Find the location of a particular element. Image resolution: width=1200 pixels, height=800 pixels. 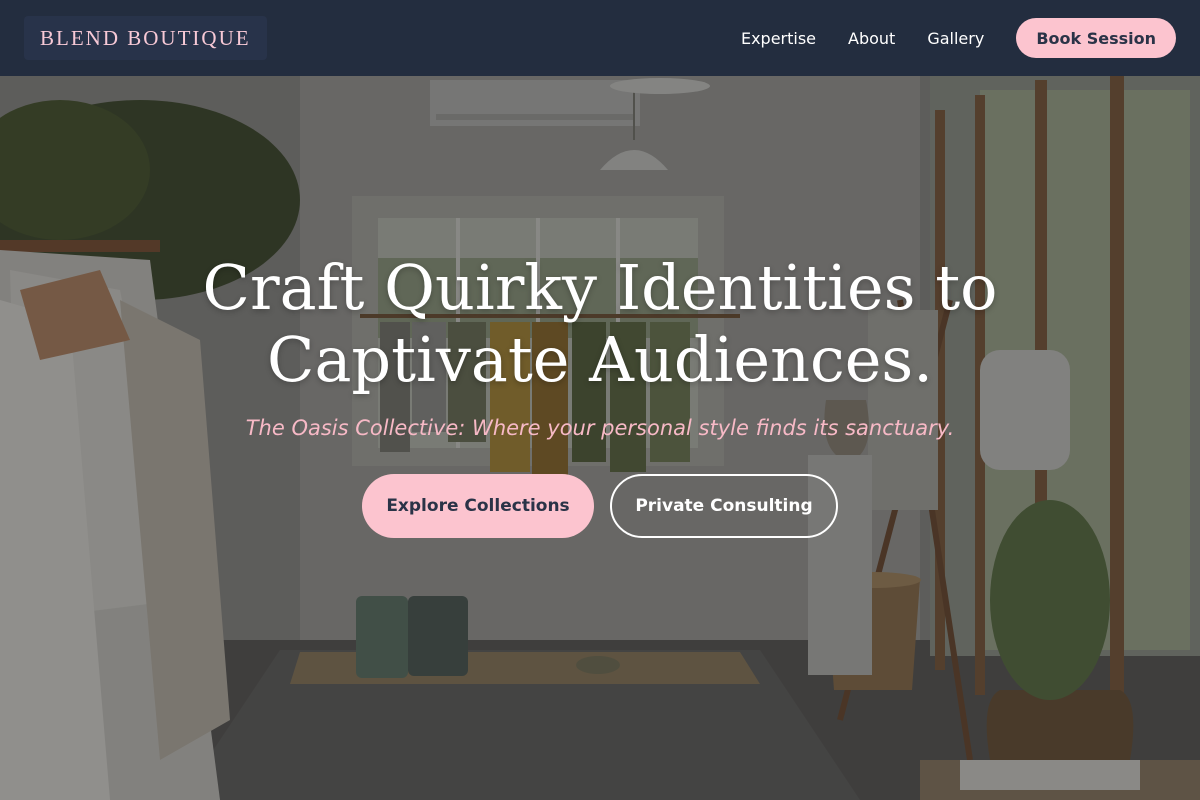

explore-collections-button: Explore Collections is located at coordinates (478, 506).